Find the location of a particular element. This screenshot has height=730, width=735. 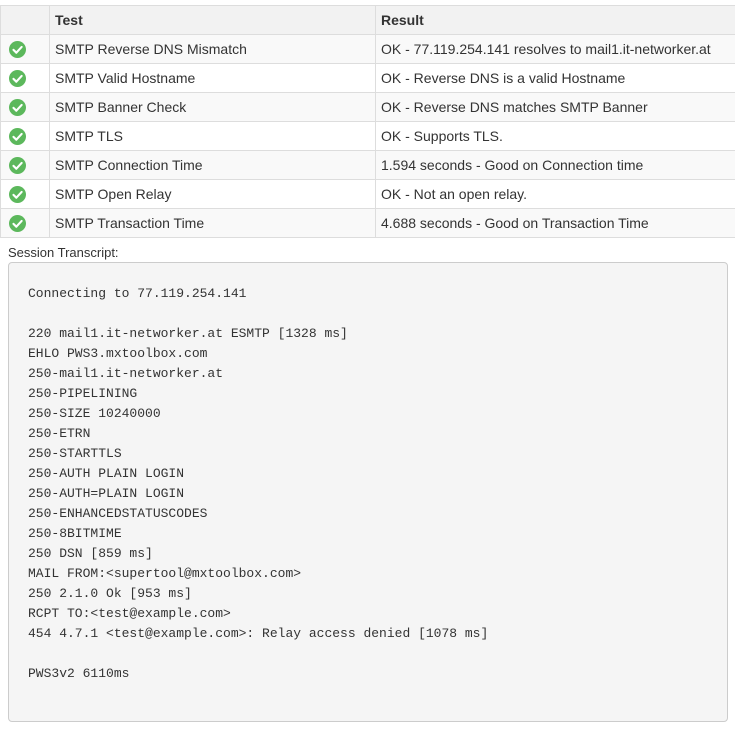

result-cell: 1.594 seconds - Good on Connection time is located at coordinates (555, 165).